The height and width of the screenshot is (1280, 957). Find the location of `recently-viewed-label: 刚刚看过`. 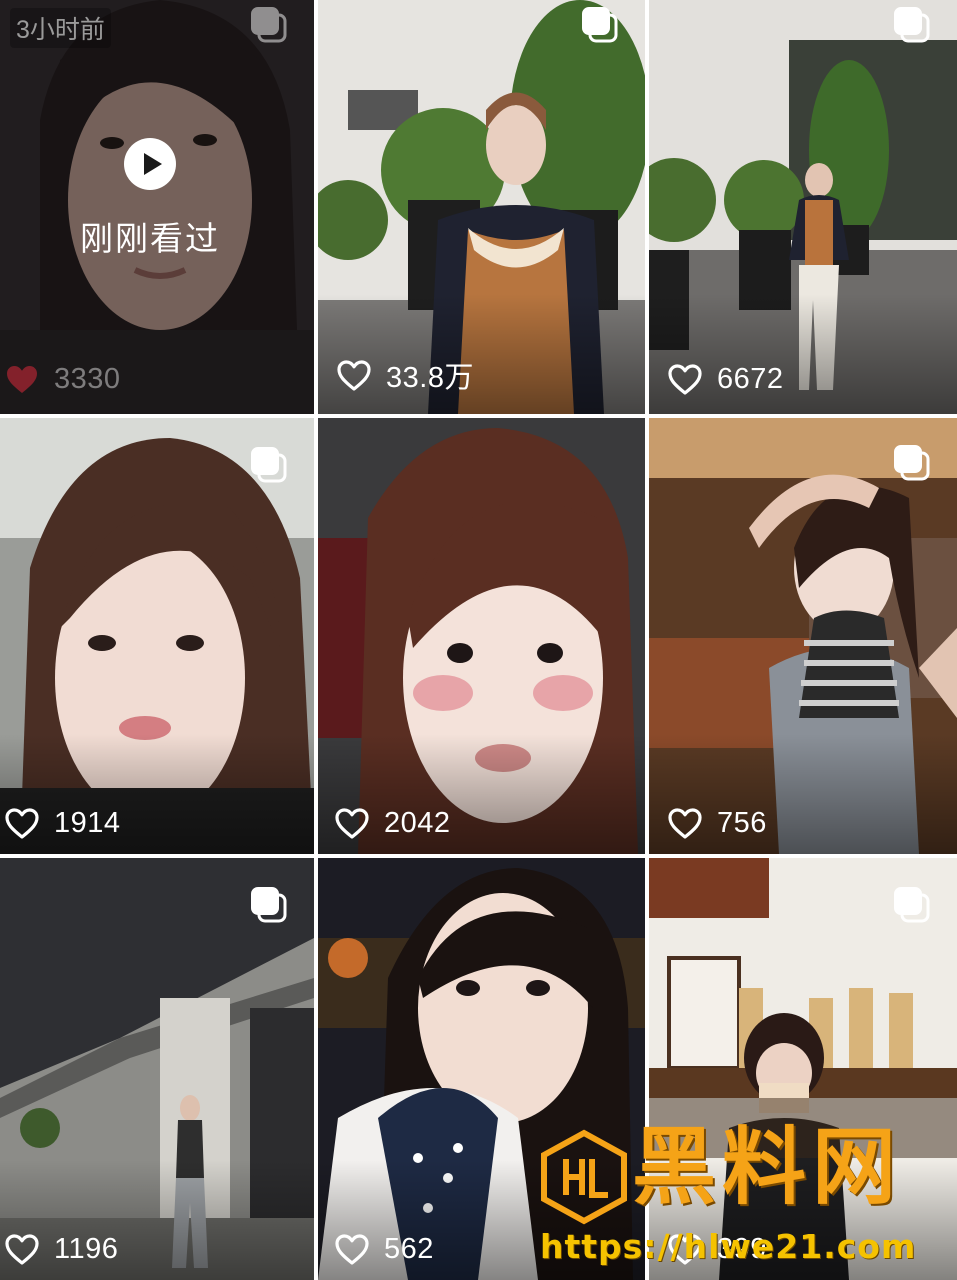

recently-viewed-label: 刚刚看过 is located at coordinates (150, 238).